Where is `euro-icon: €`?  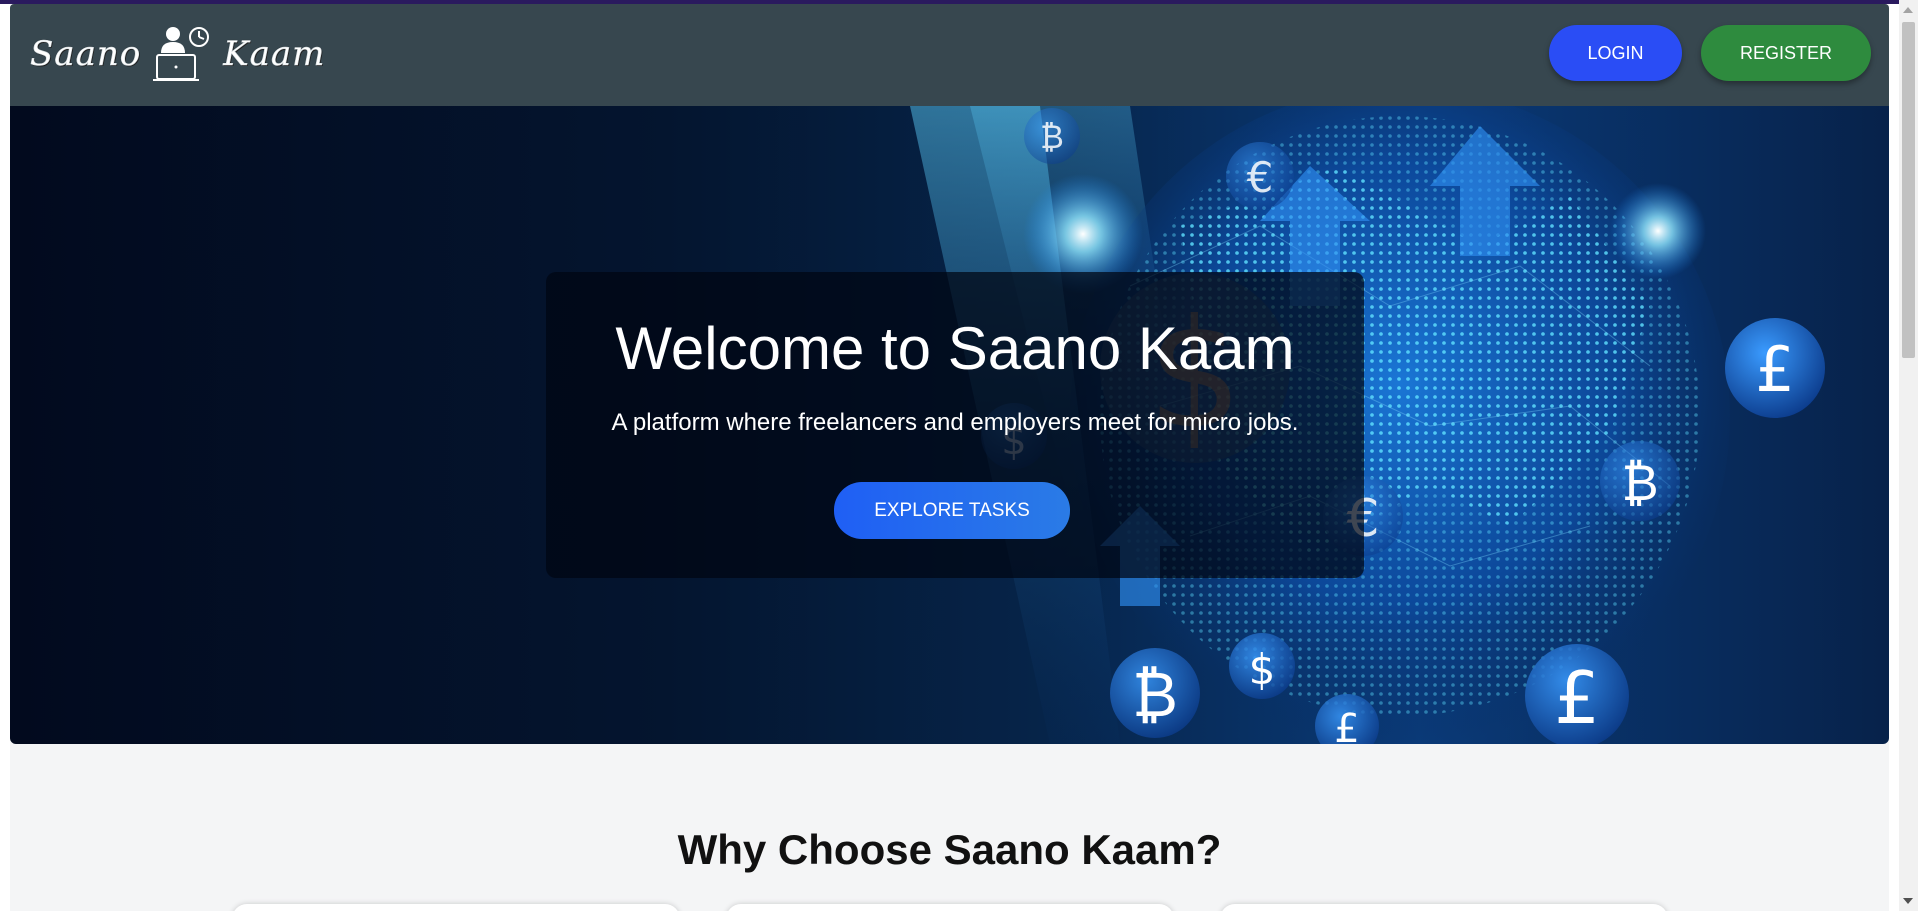 euro-icon: € is located at coordinates (1260, 176).